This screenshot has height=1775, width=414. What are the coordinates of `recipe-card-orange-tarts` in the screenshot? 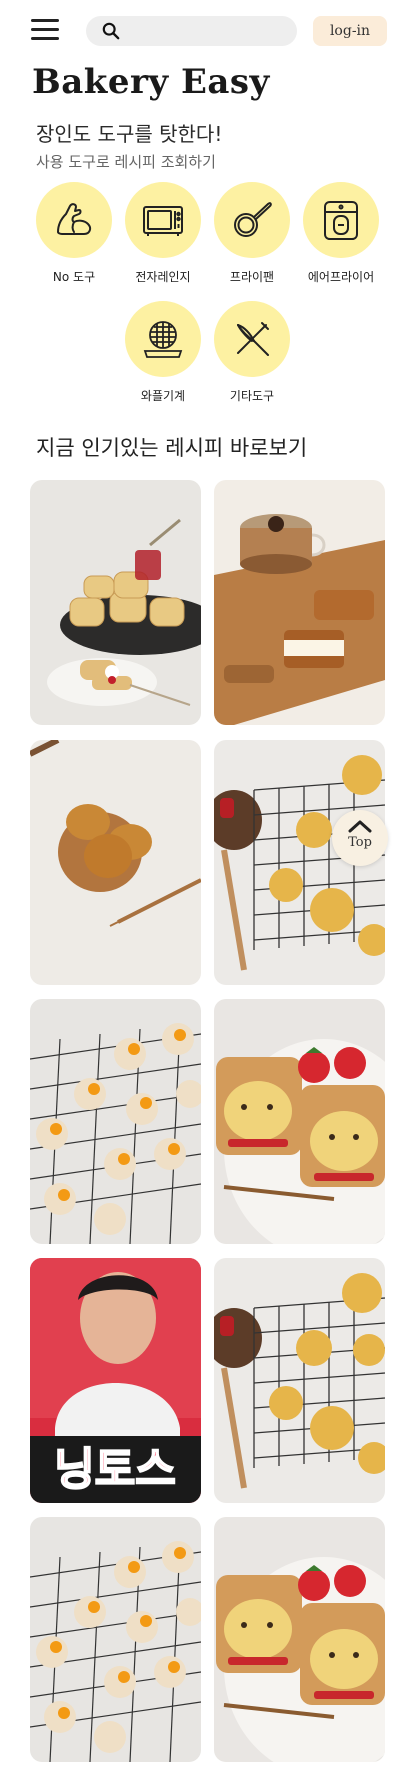 It's located at (115, 1121).